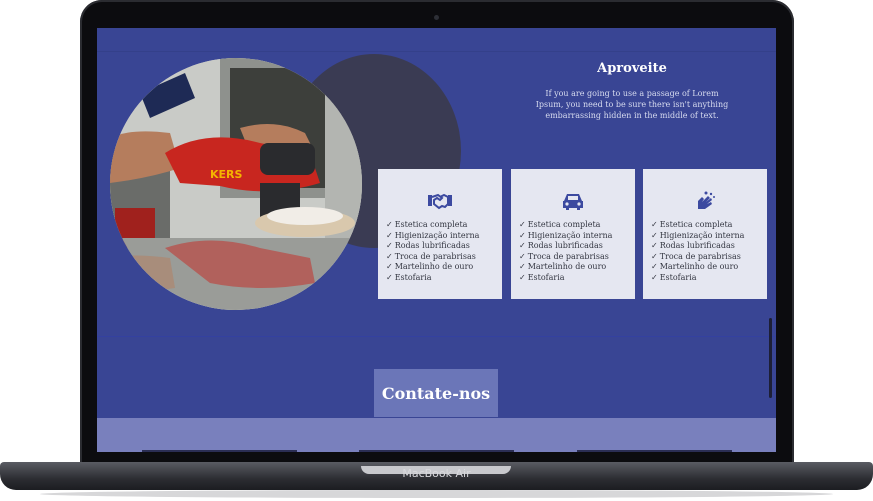 The height and width of the screenshot is (501, 873). What do you see at coordinates (236, 184) in the screenshot?
I see `polisher-photo: KERS` at bounding box center [236, 184].